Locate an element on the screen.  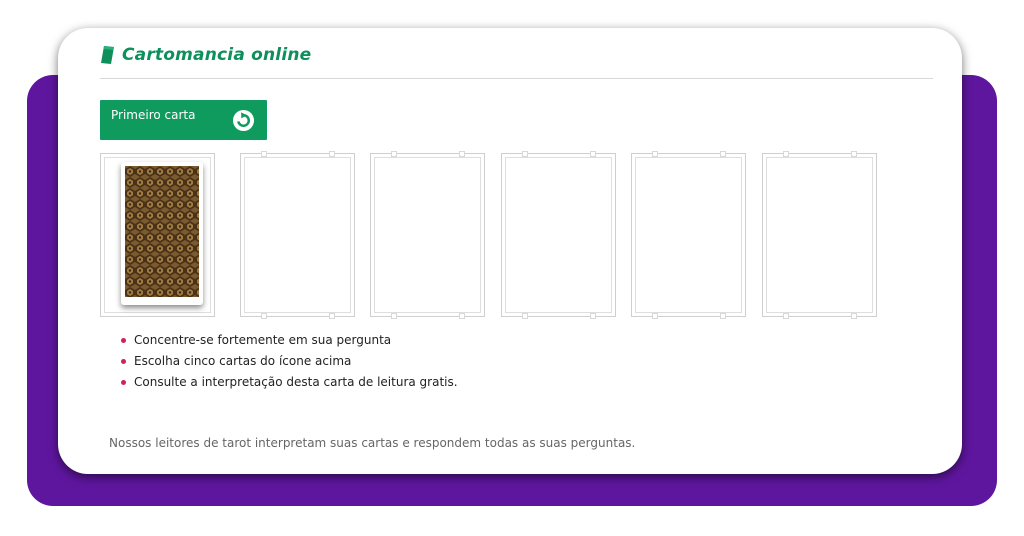
card-back-pattern is located at coordinates (162, 231).